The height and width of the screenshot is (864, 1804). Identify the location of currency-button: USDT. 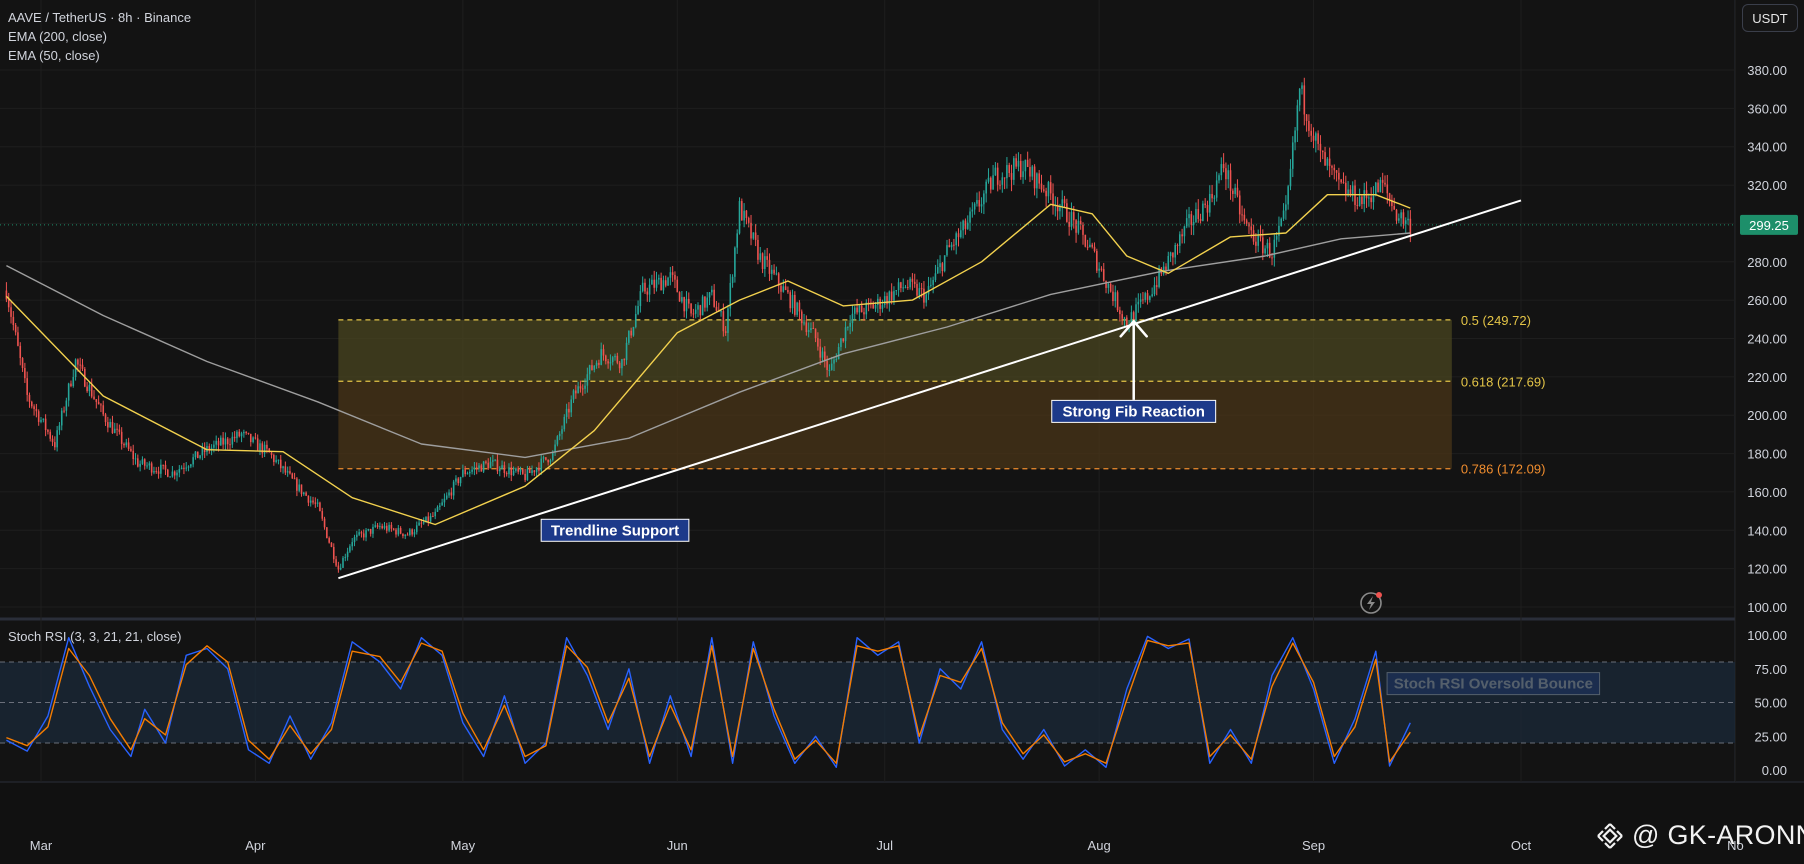
(1770, 18).